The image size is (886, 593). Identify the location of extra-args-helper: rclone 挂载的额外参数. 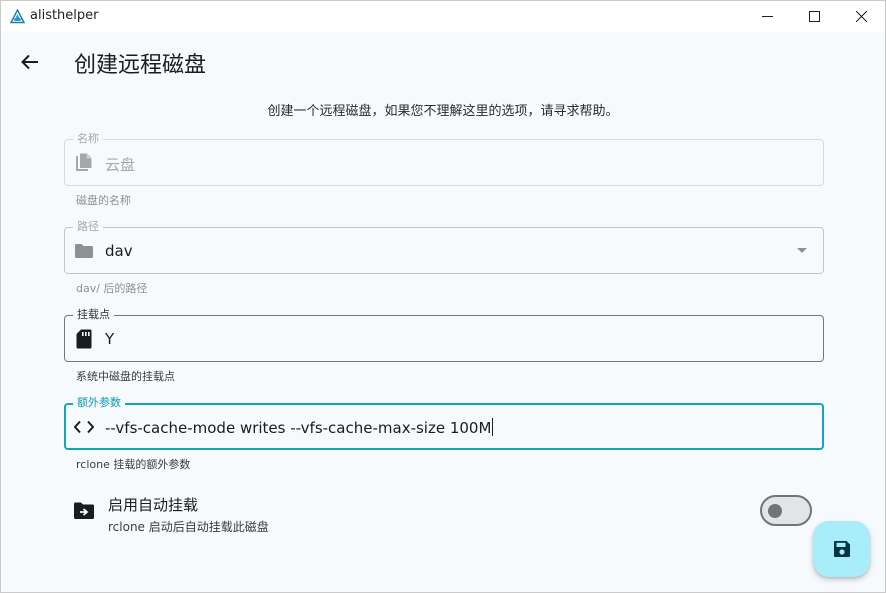
(133, 464).